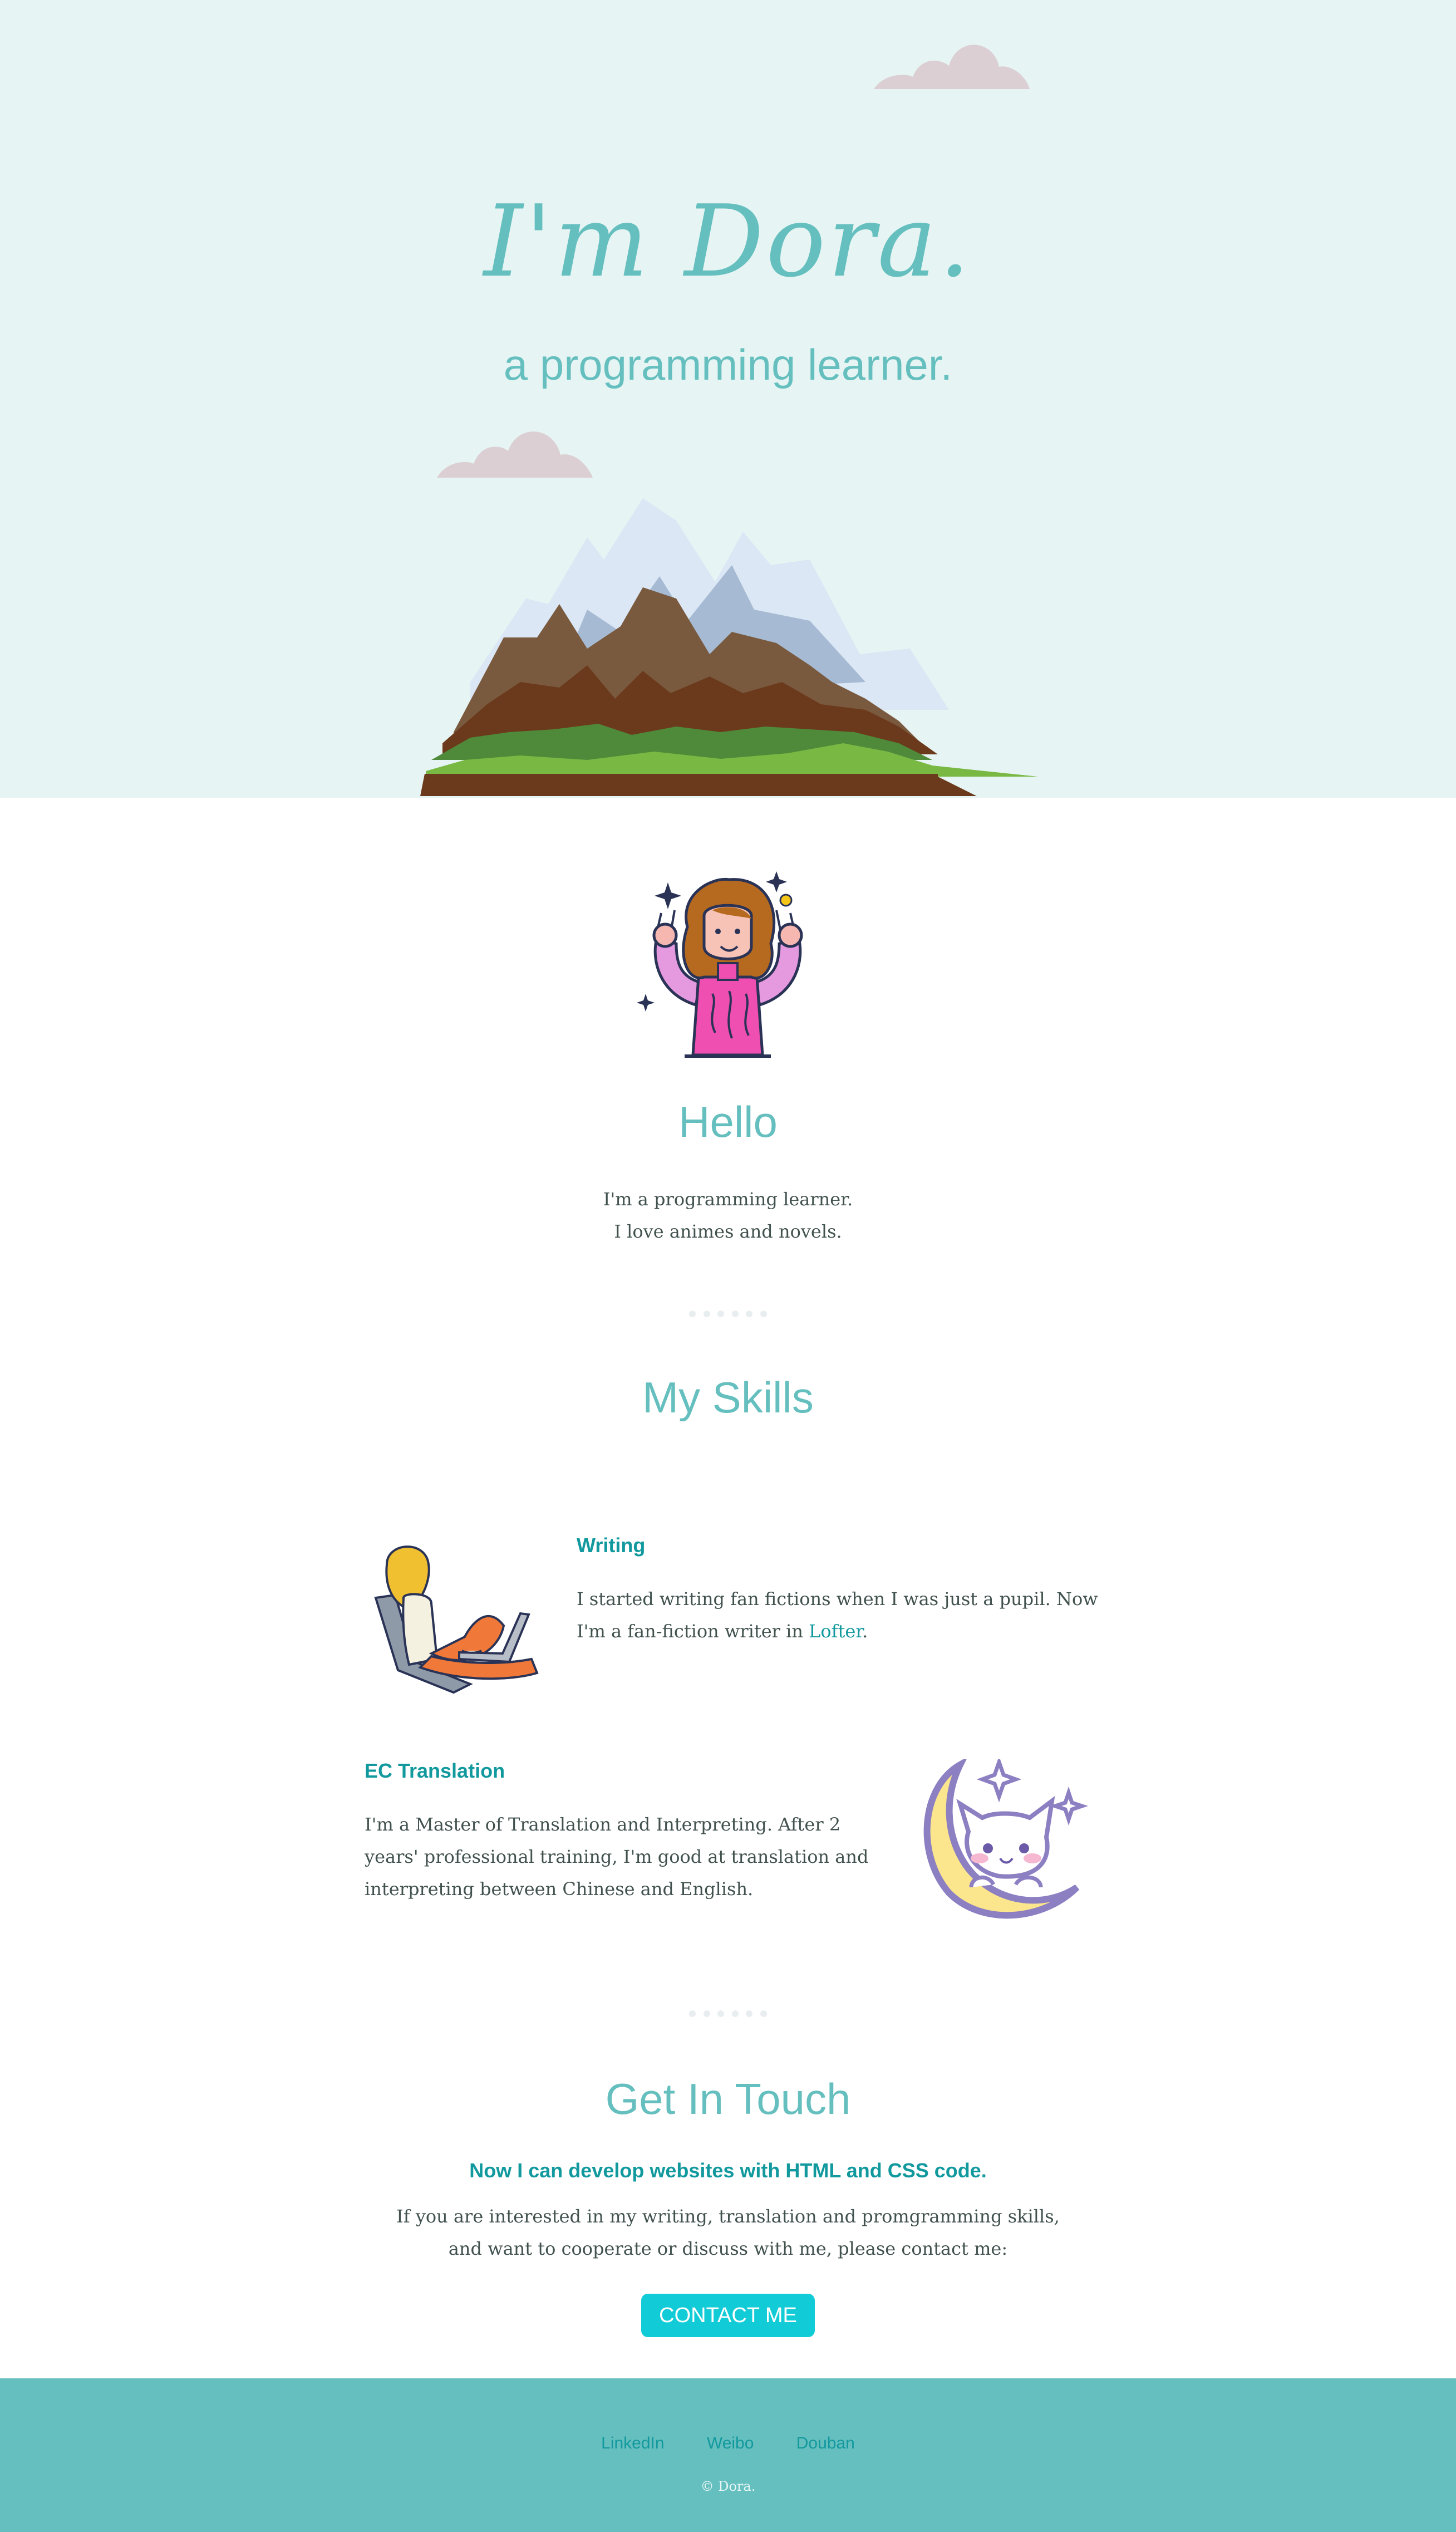  What do you see at coordinates (456, 1619) in the screenshot?
I see `writer-laptop-illustration` at bounding box center [456, 1619].